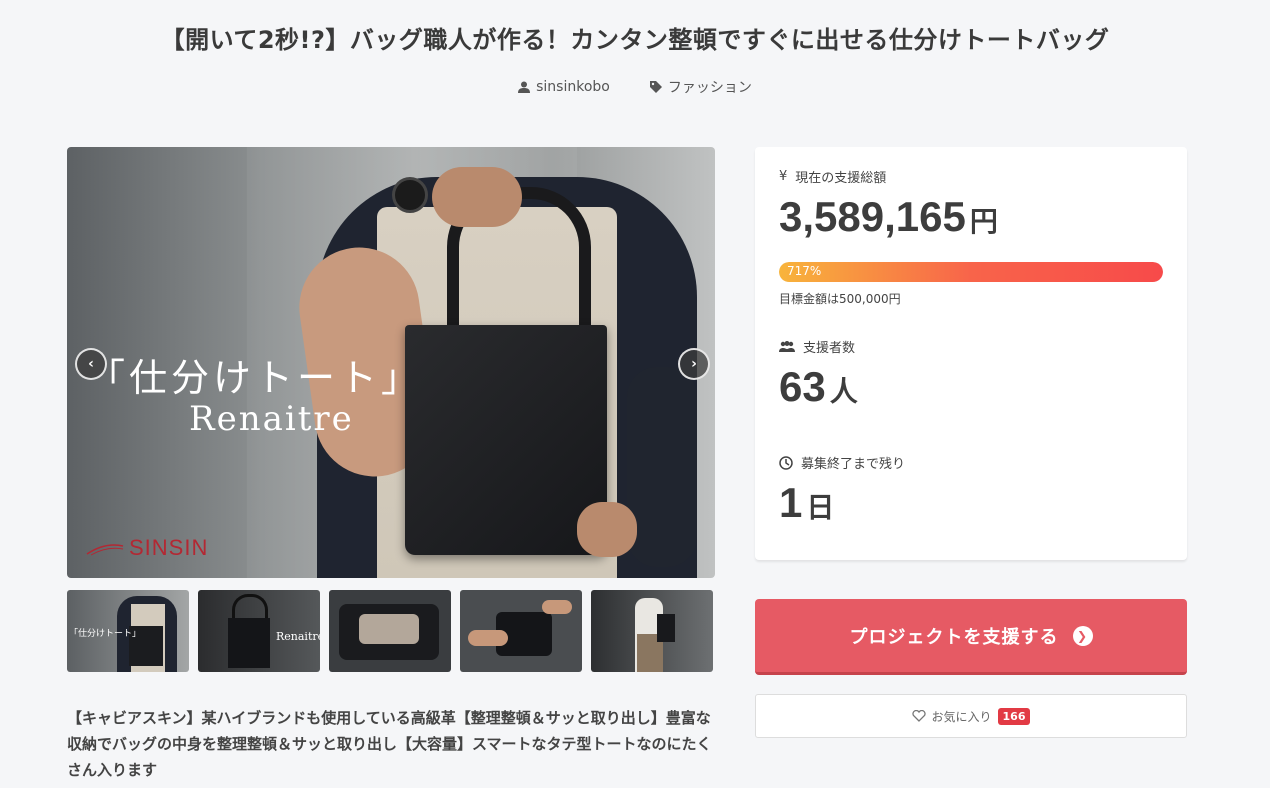 This screenshot has height=788, width=1270. What do you see at coordinates (635, 87) in the screenshot?
I see `project-meta: sinsinkobo ファッション` at bounding box center [635, 87].